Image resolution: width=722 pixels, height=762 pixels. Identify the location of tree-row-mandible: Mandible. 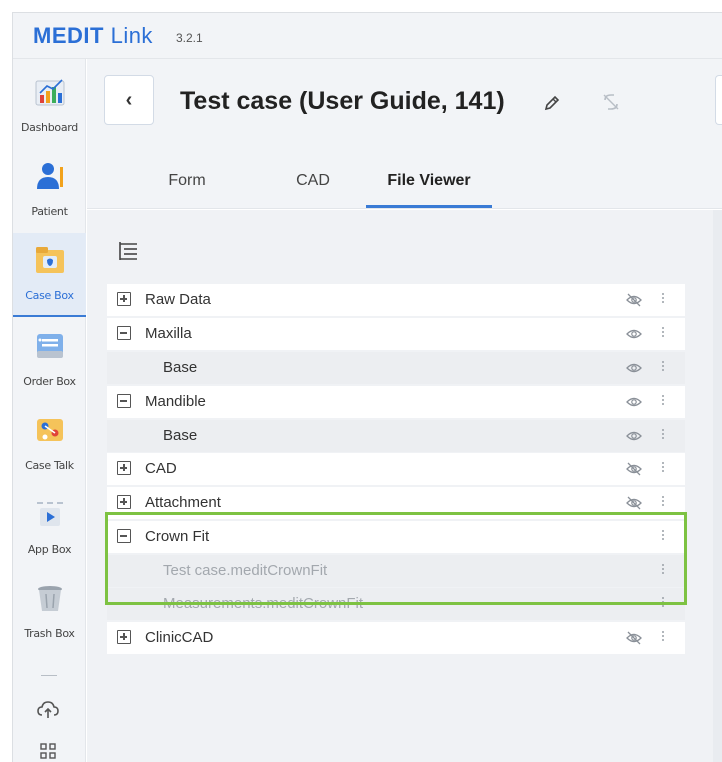
(396, 402).